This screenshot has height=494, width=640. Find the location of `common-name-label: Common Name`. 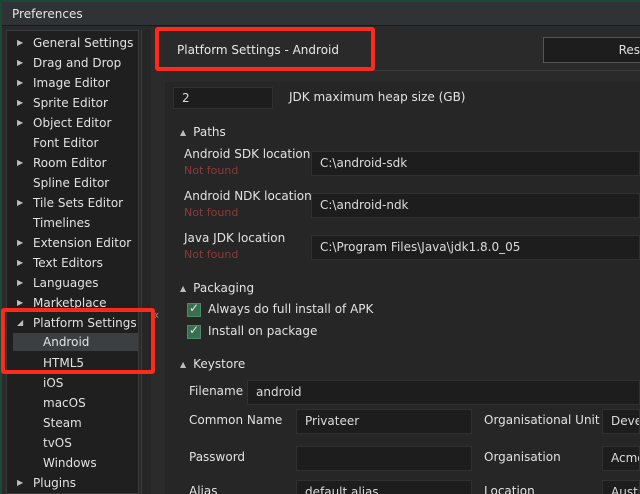

common-name-label: Common Name is located at coordinates (236, 420).